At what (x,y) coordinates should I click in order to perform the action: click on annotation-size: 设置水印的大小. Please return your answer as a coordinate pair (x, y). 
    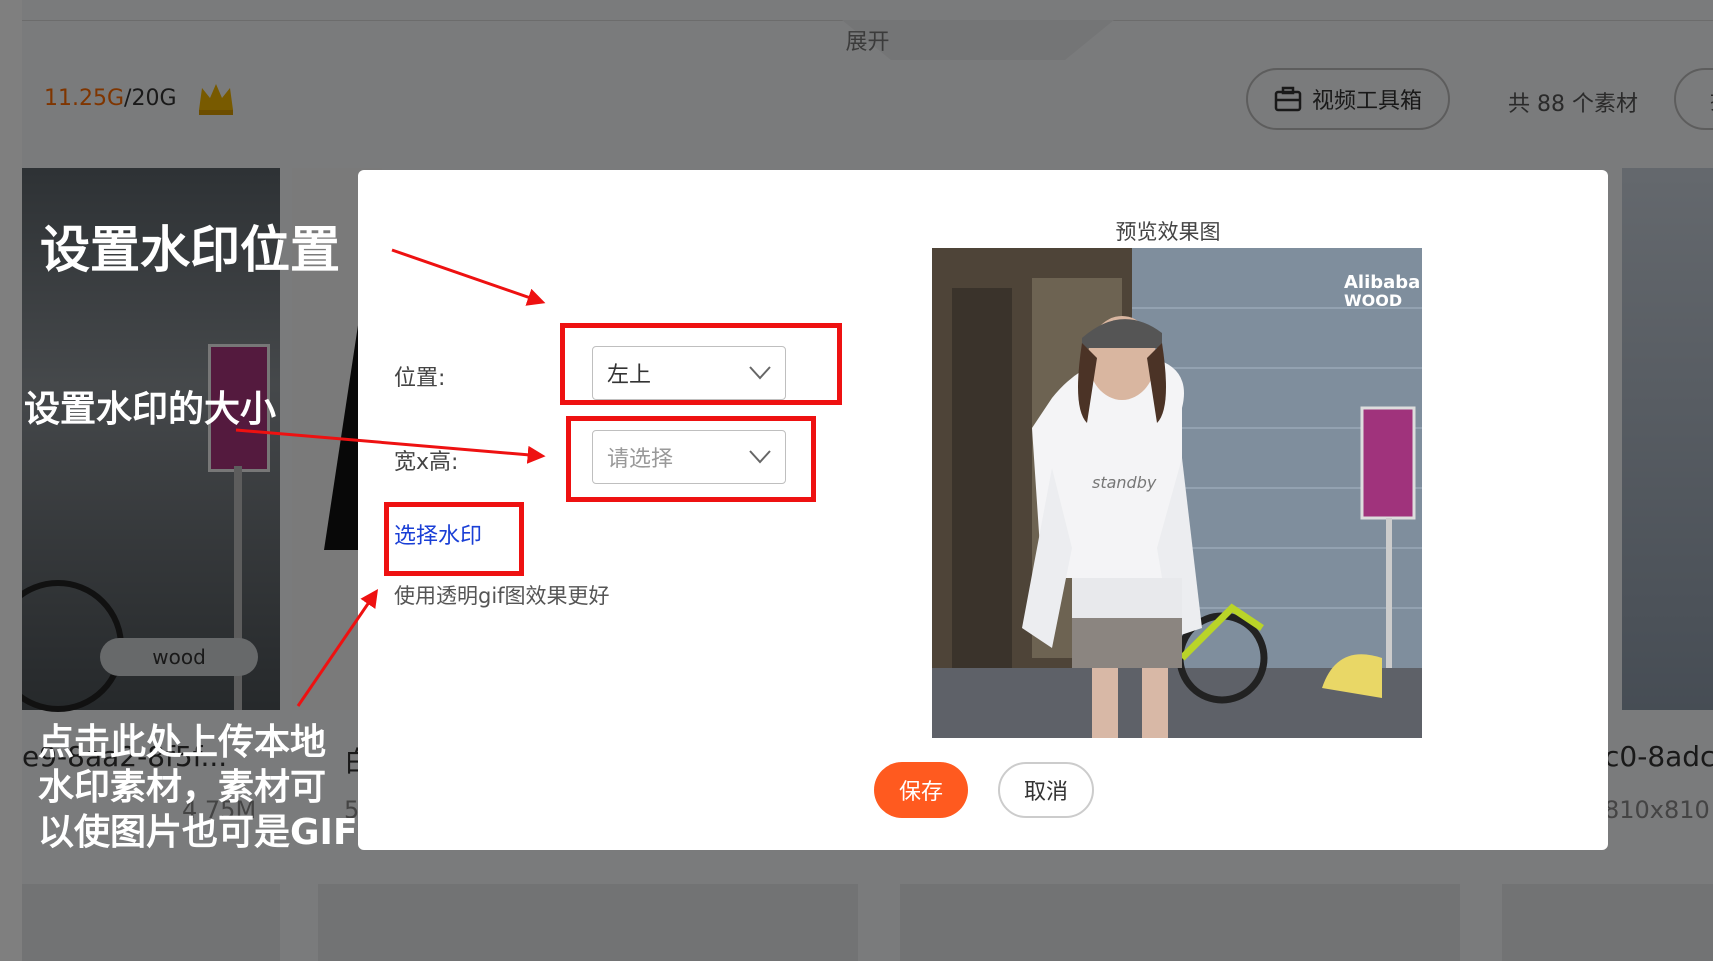
    Looking at the image, I should click on (150, 409).